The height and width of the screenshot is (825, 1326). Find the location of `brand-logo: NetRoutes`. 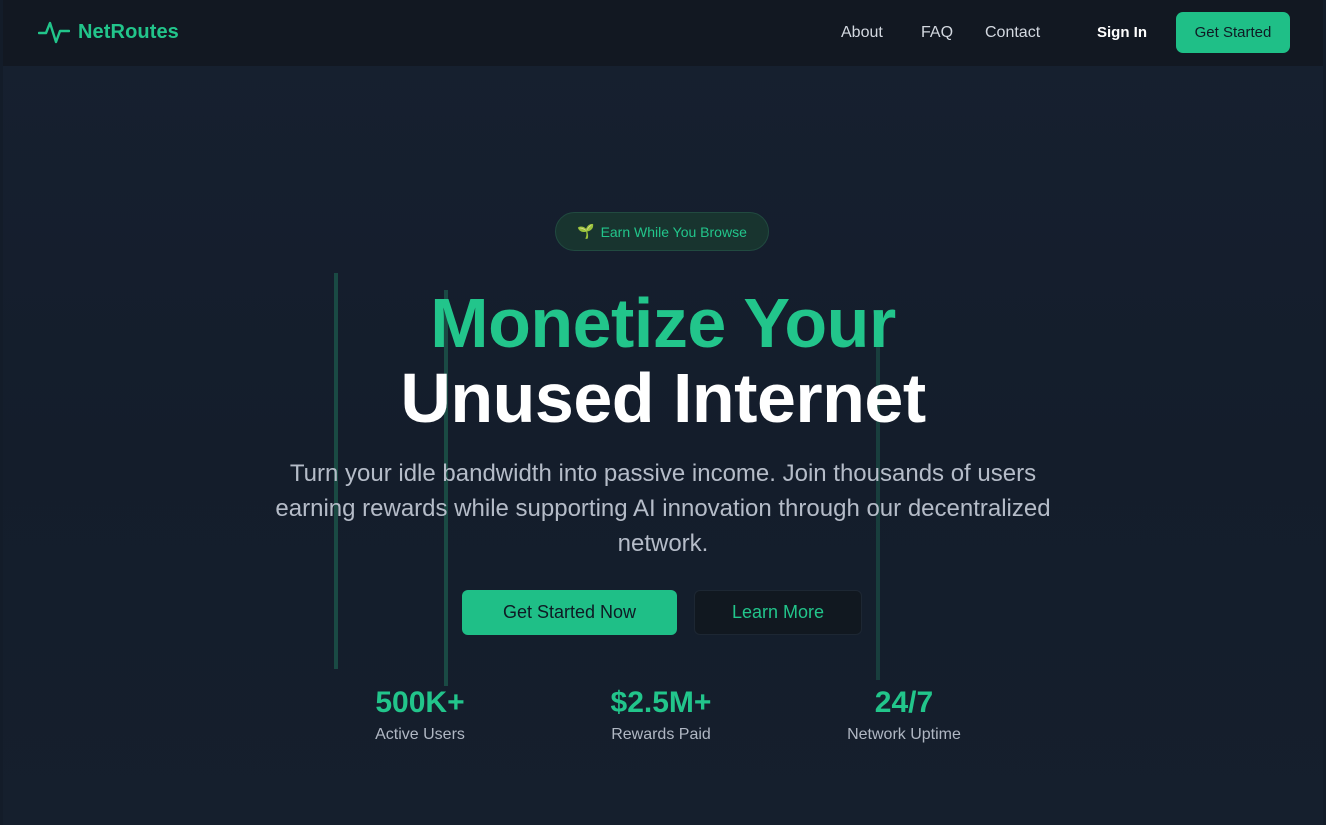

brand-logo: NetRoutes is located at coordinates (108, 32).